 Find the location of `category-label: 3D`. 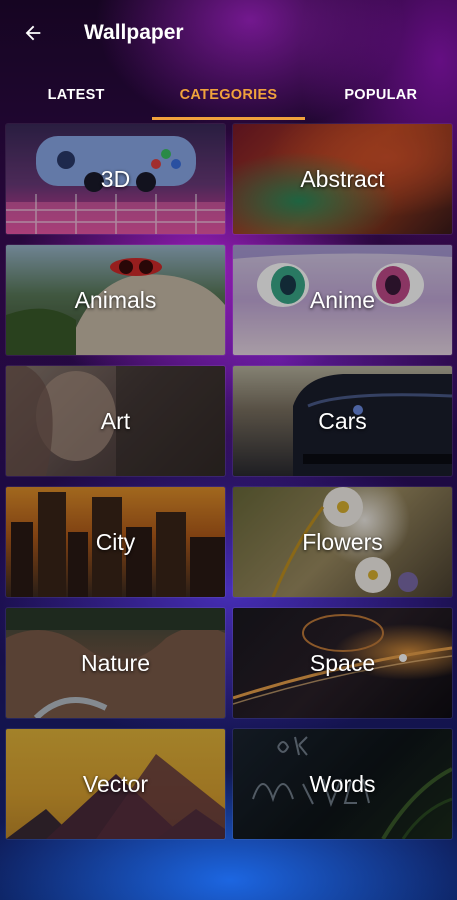

category-label: 3D is located at coordinates (115, 178).